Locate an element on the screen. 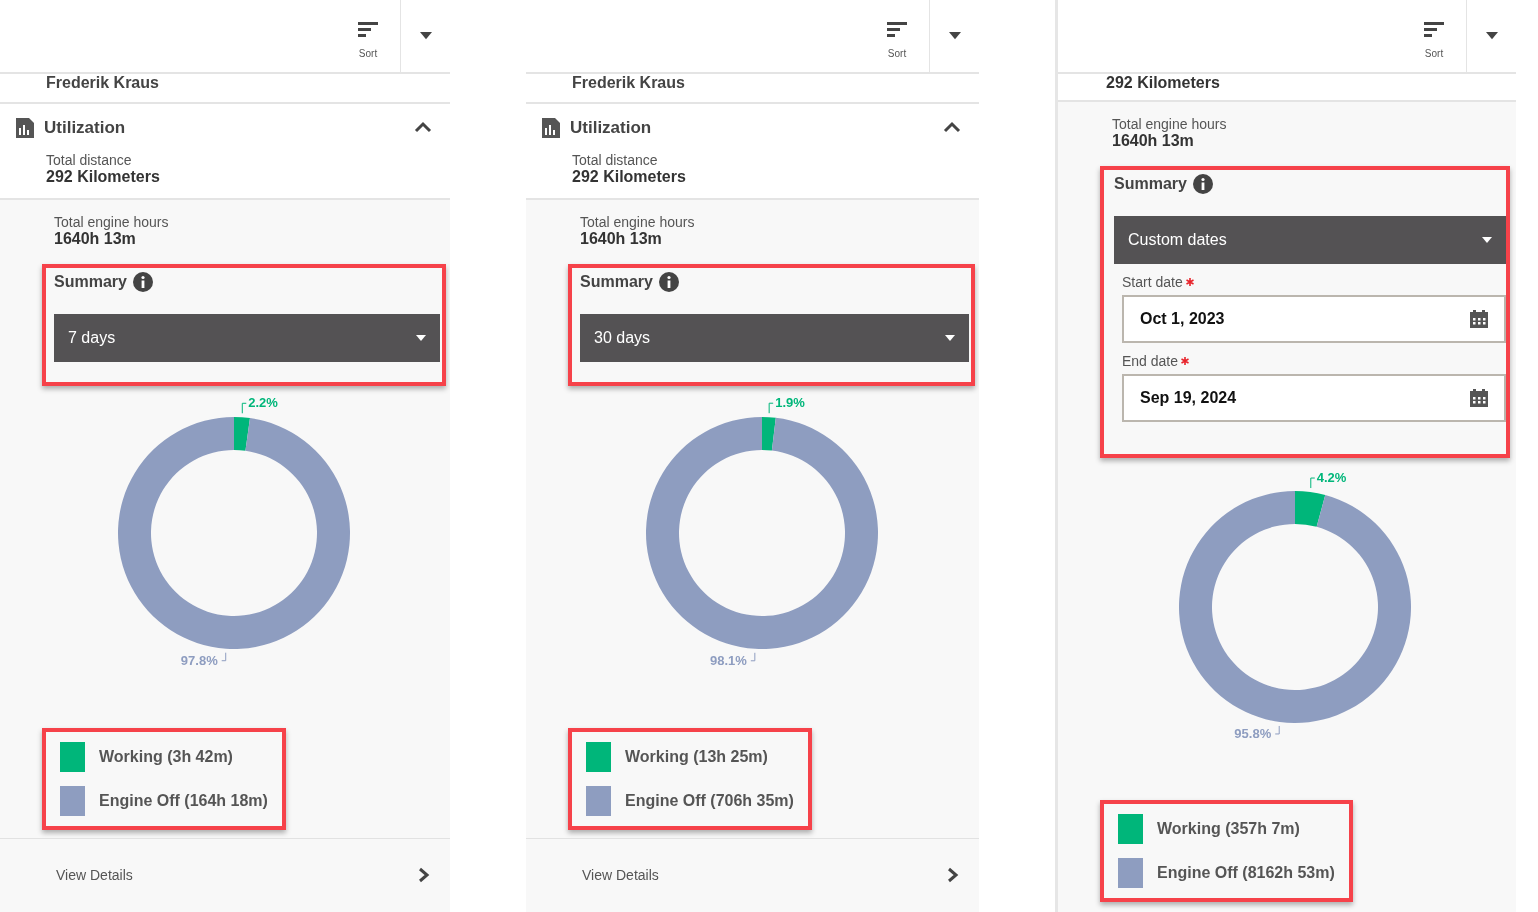  legend-label: Working (357h 7m) is located at coordinates (1228, 829).